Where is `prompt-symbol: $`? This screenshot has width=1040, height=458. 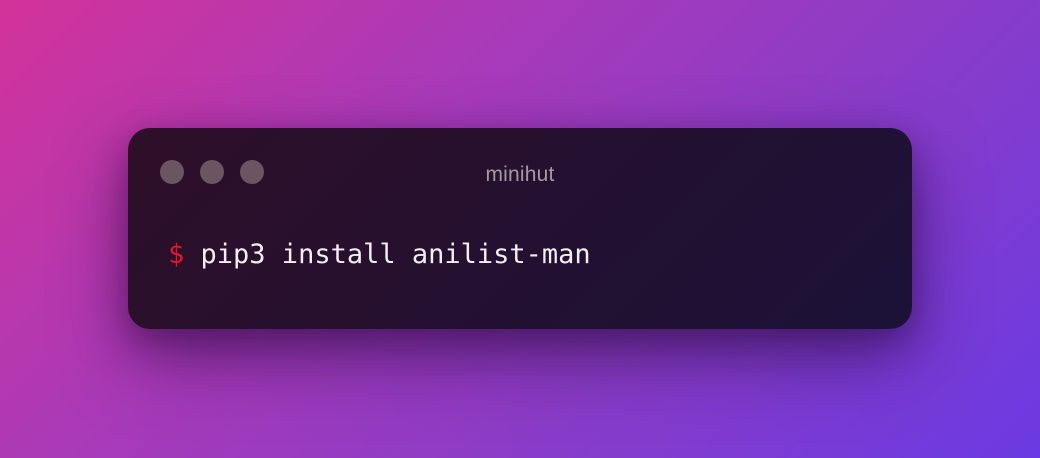
prompt-symbol: $ is located at coordinates (176, 254).